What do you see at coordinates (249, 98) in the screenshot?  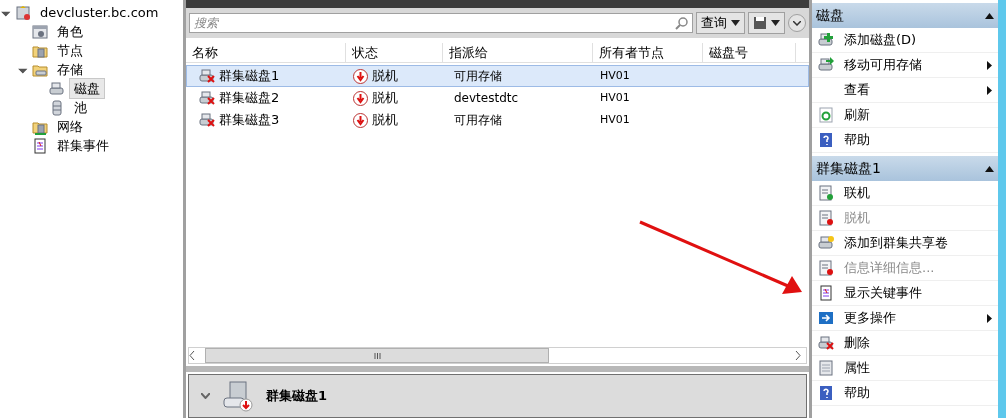 I see `table-cell-text: 群集磁盘2` at bounding box center [249, 98].